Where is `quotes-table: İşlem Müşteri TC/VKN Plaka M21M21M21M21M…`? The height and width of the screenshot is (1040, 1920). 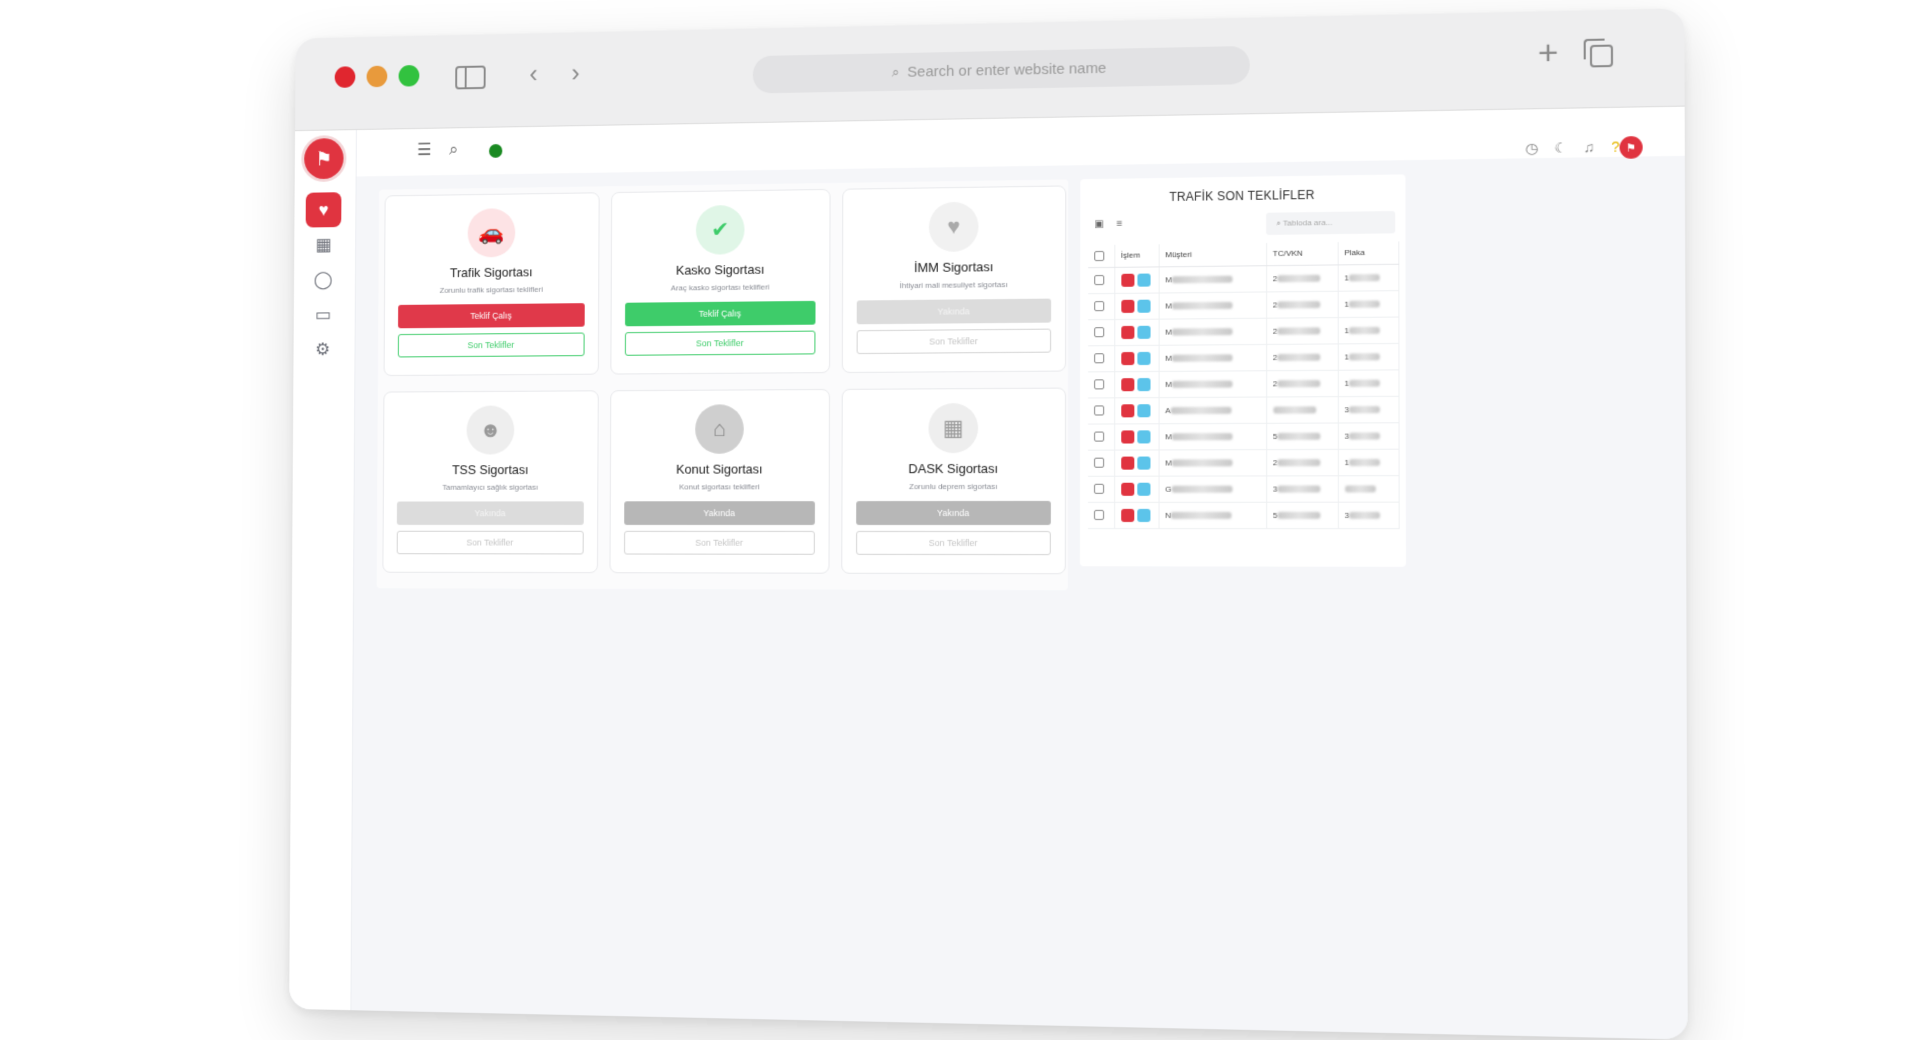 quotes-table: İşlem Müşteri TC/VKN Plaka M21M21M21M21M… is located at coordinates (1244, 384).